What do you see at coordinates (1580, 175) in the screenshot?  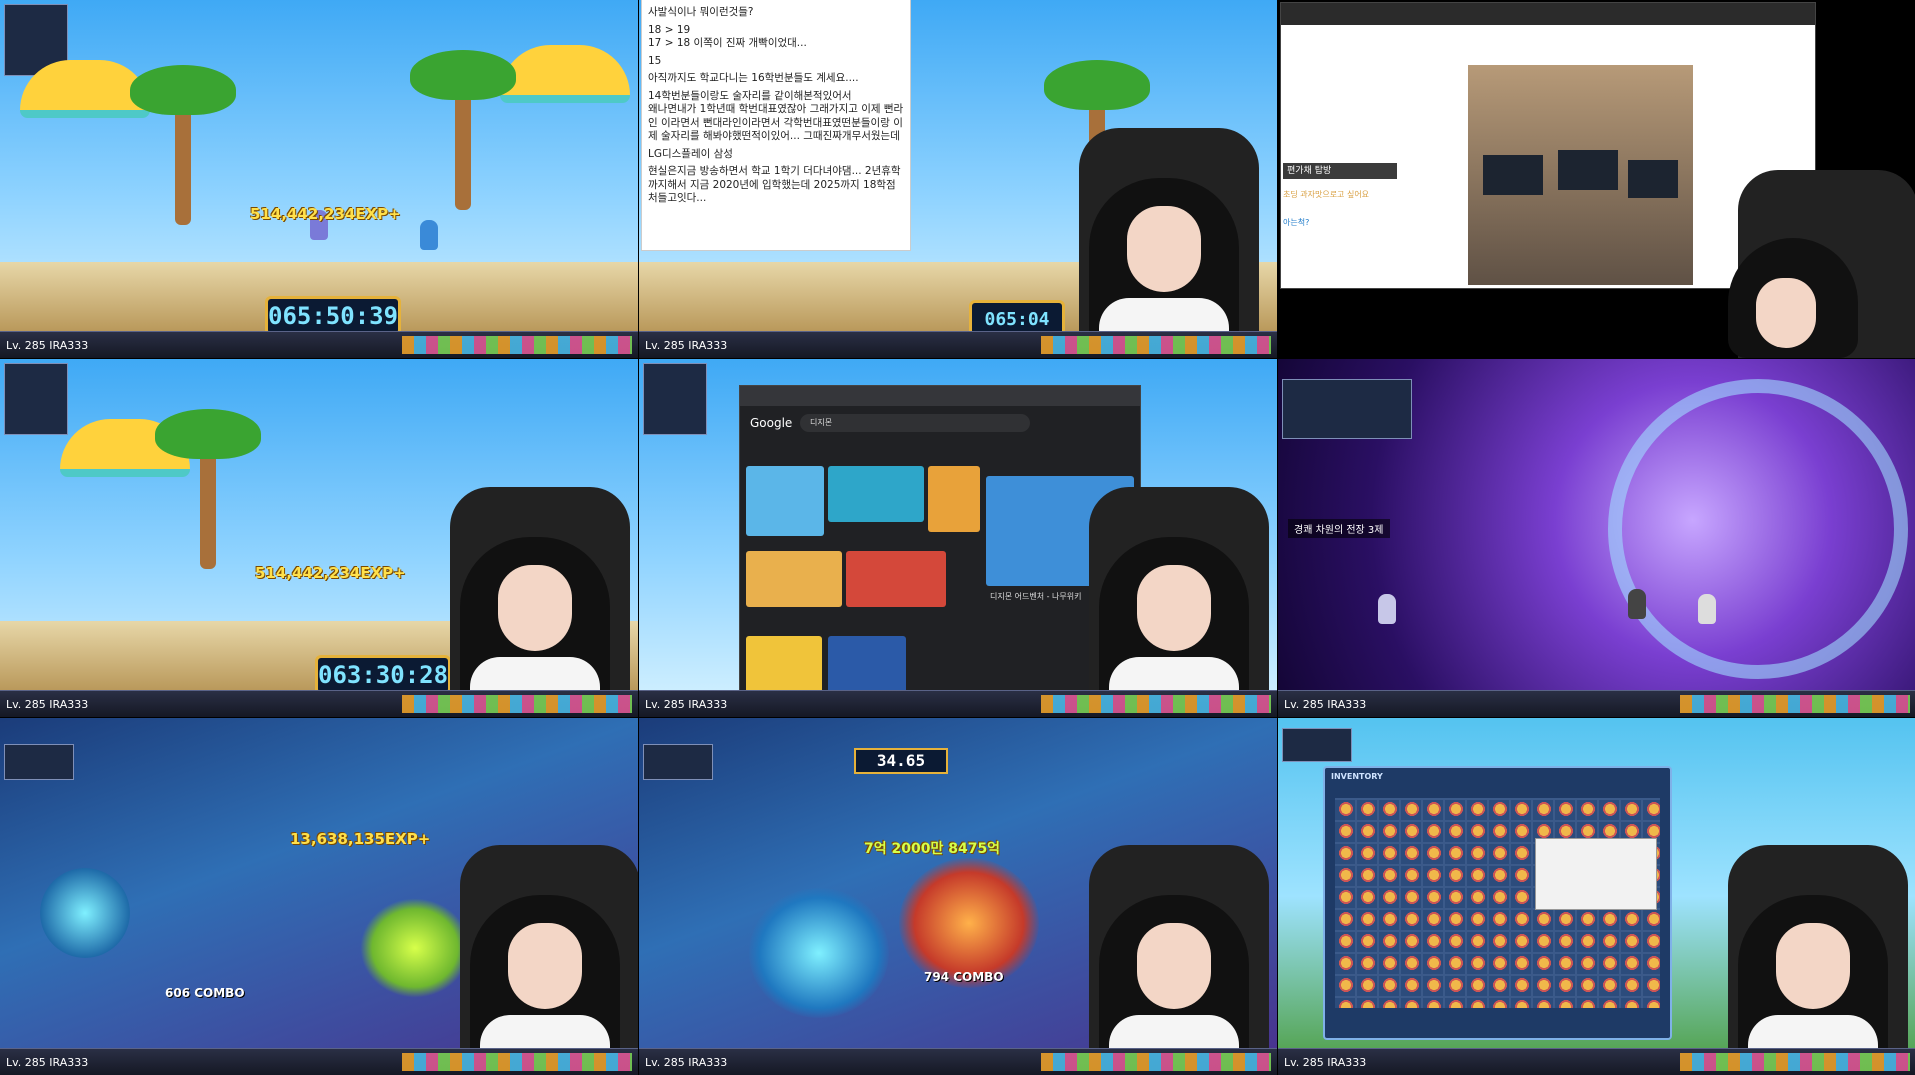 I see `pc-bang-photo` at bounding box center [1580, 175].